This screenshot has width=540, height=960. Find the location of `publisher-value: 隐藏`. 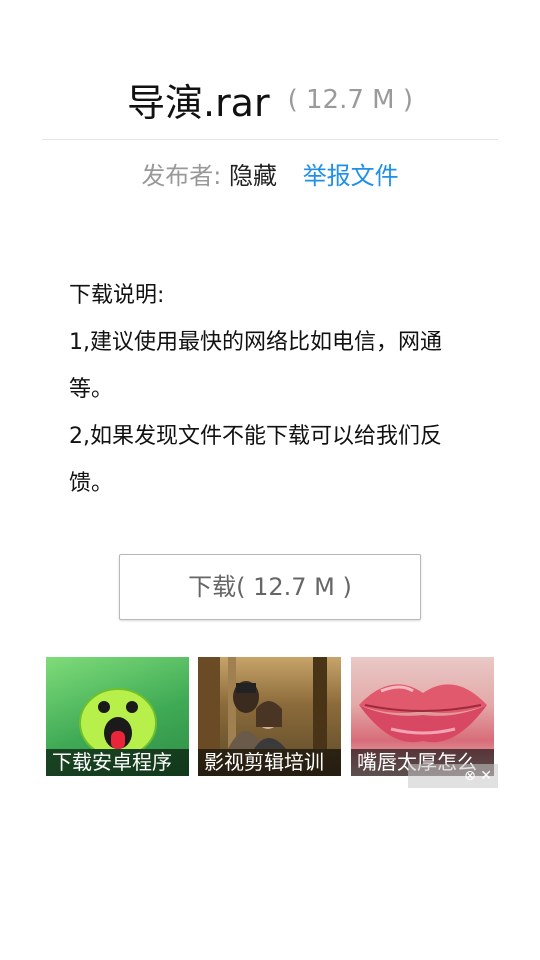

publisher-value: 隐藏 is located at coordinates (253, 176).